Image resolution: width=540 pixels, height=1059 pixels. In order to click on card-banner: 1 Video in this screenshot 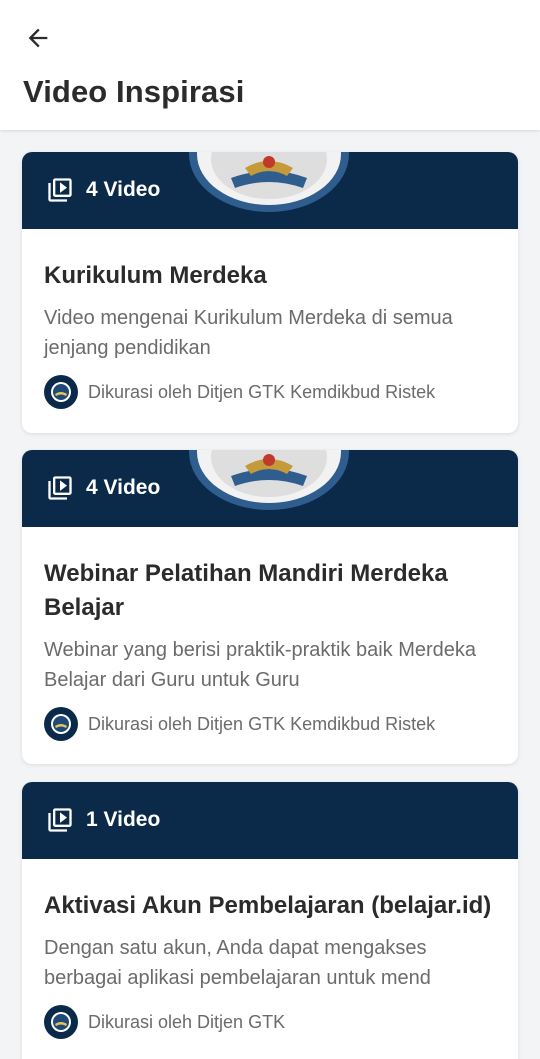, I will do `click(270, 820)`.